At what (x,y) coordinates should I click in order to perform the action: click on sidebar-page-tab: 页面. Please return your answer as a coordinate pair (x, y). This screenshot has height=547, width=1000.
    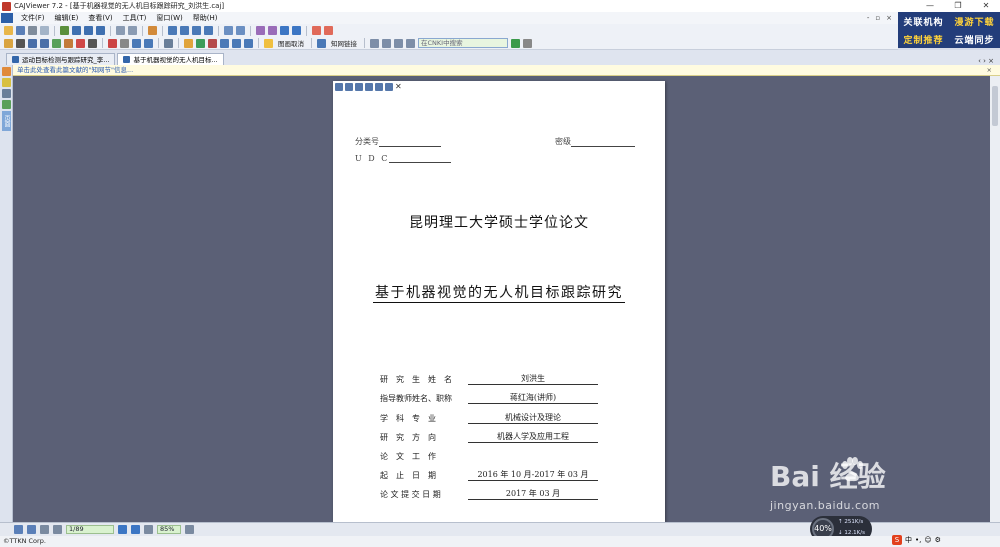
    Looking at the image, I should click on (6, 121).